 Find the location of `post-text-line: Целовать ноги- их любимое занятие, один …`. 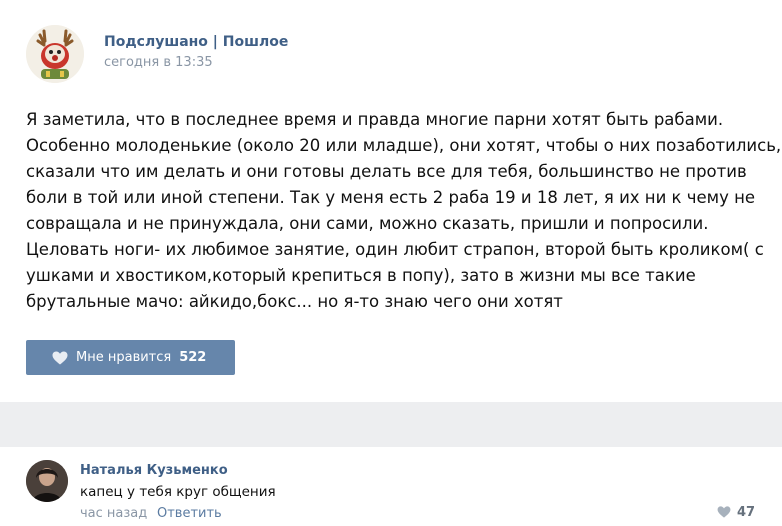

post-text-line: Целовать ноги- их любимое занятие, один … is located at coordinates (395, 249).